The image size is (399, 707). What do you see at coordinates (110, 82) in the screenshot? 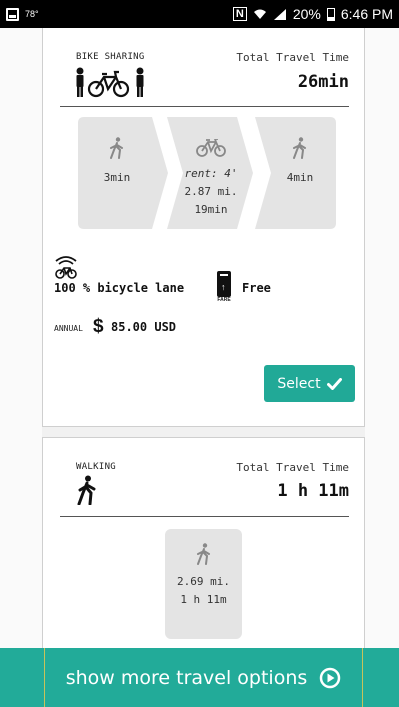
I see `bike-sharing-icon` at bounding box center [110, 82].